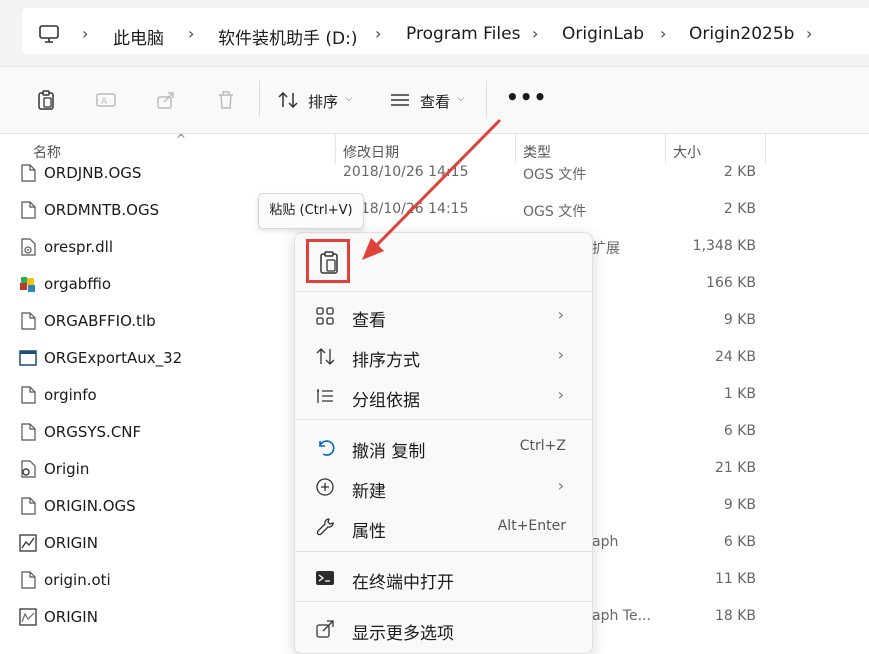 This screenshot has width=869, height=654. What do you see at coordinates (735, 616) in the screenshot?
I see `file-size: 18 KB` at bounding box center [735, 616].